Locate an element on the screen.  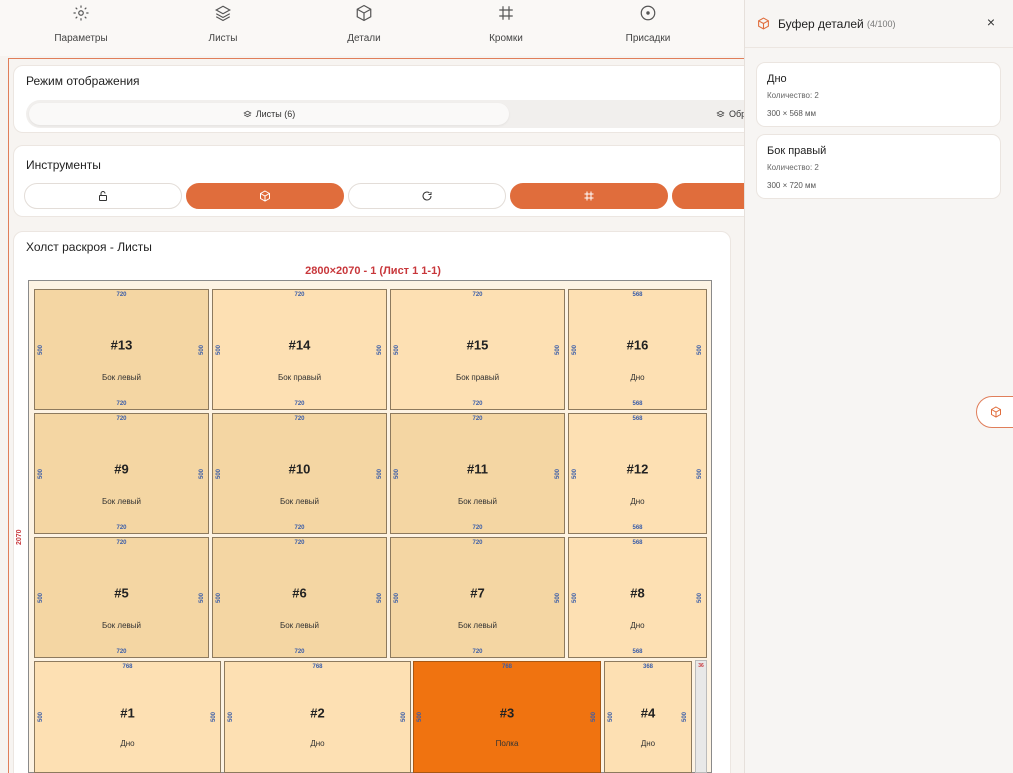
sheet-part: 720 #5 Бок левый 720 500 500 is located at coordinates (121, 597).